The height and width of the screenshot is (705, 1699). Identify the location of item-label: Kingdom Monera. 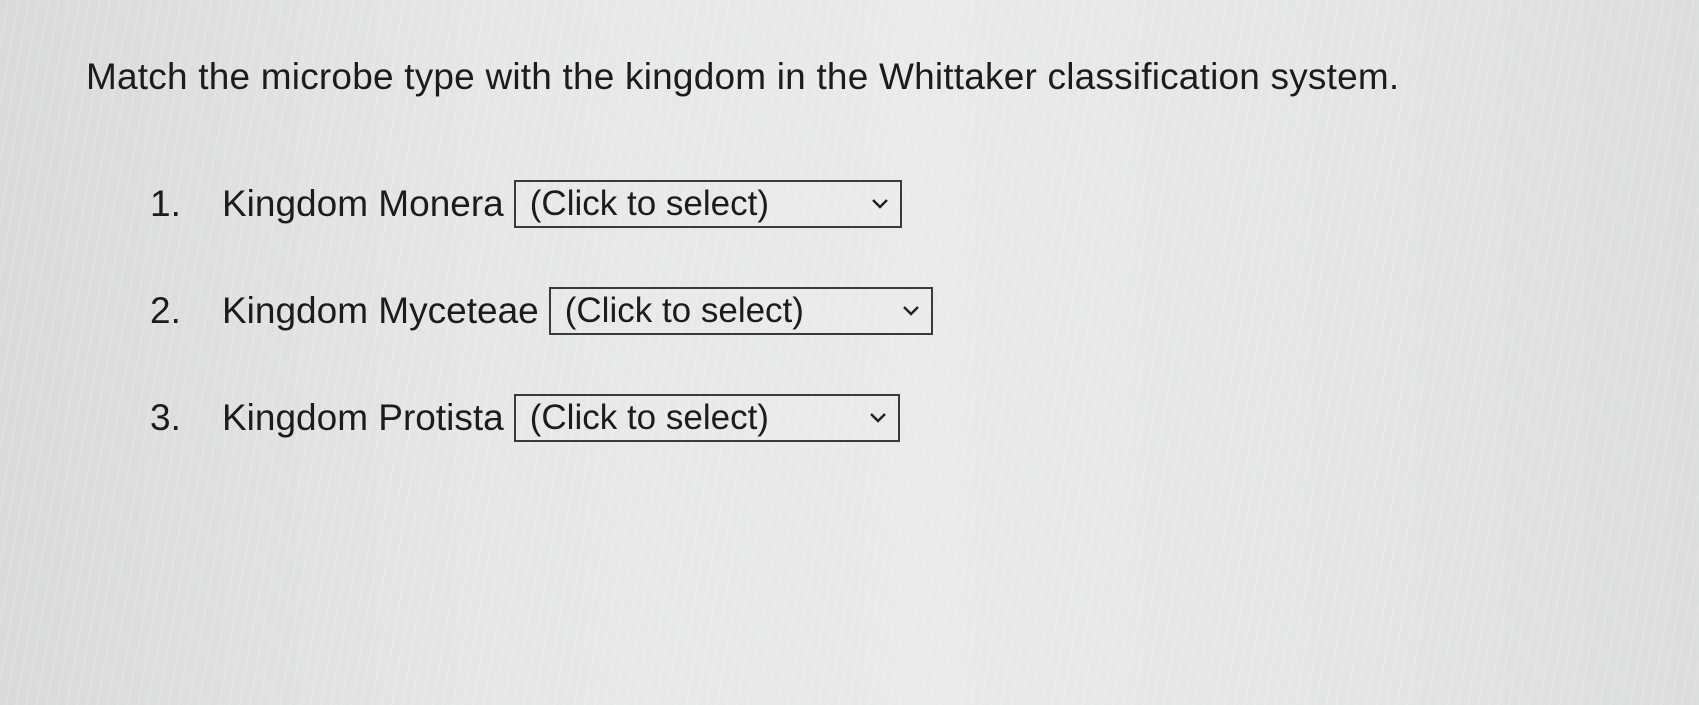
(363, 203).